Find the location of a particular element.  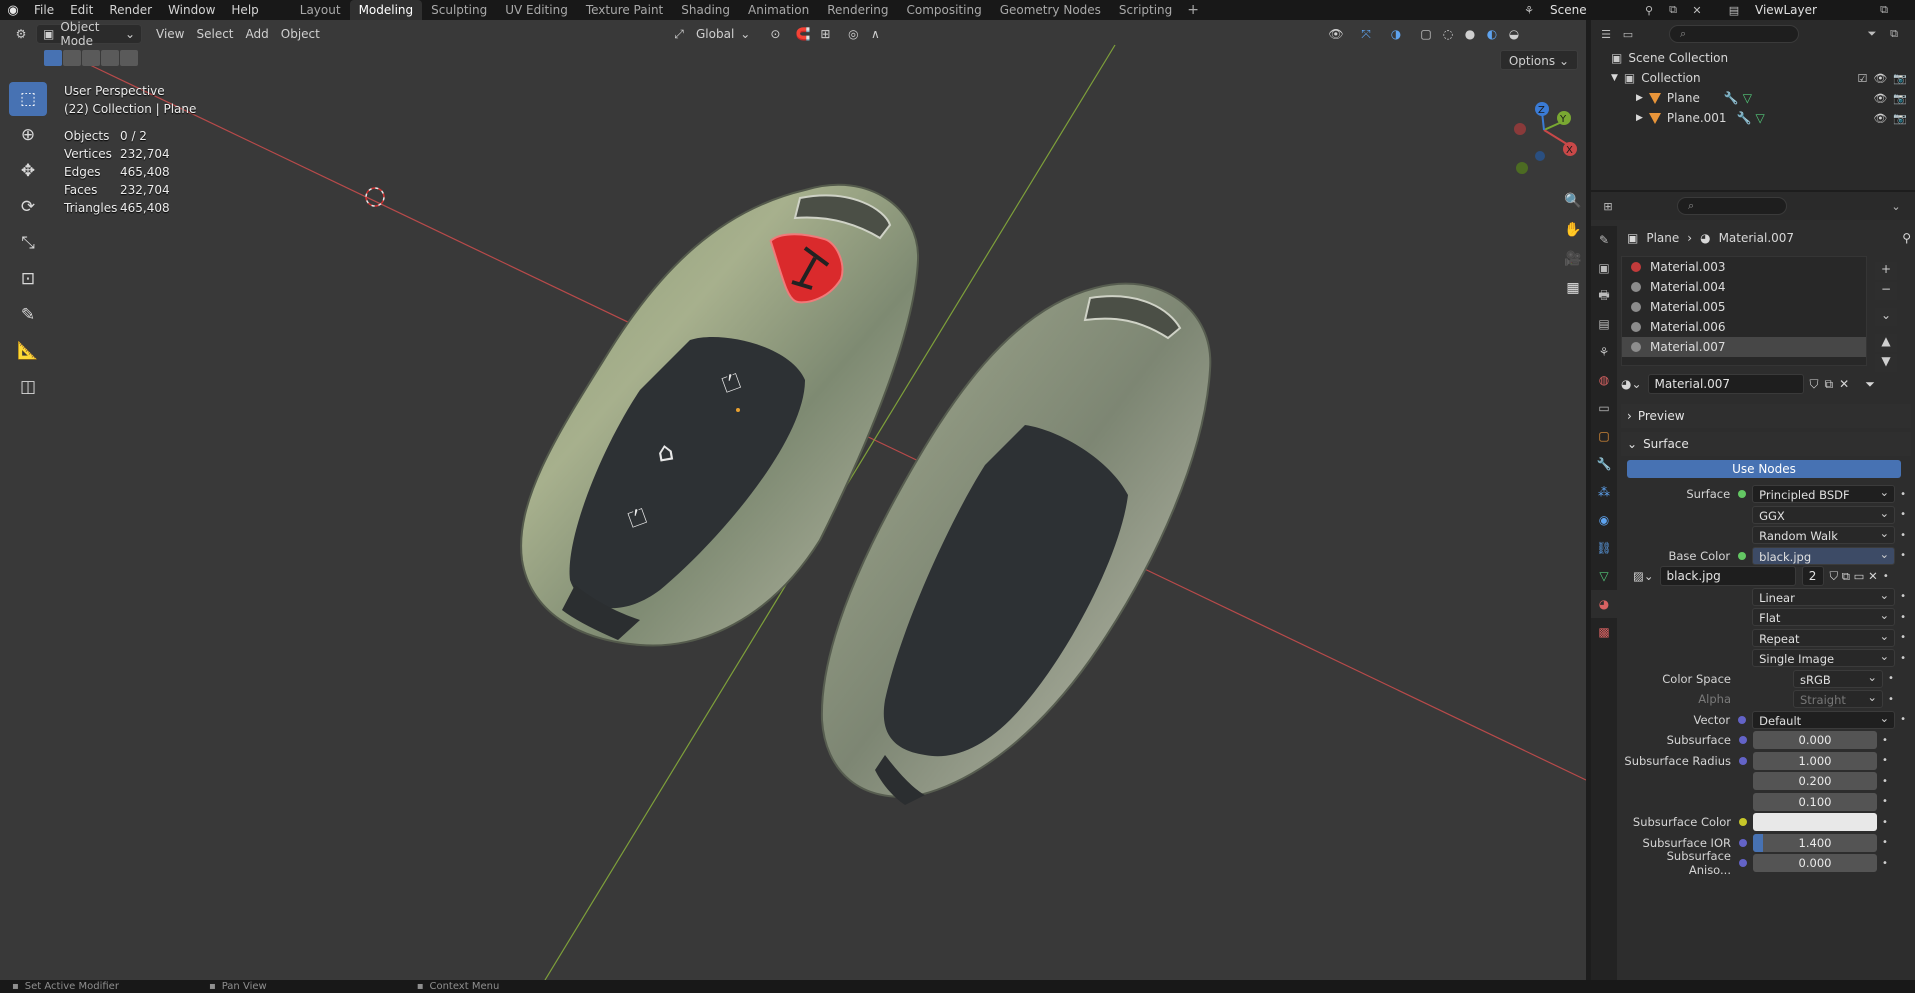

image-browse-icon: ▨⌄ is located at coordinates (1643, 576).